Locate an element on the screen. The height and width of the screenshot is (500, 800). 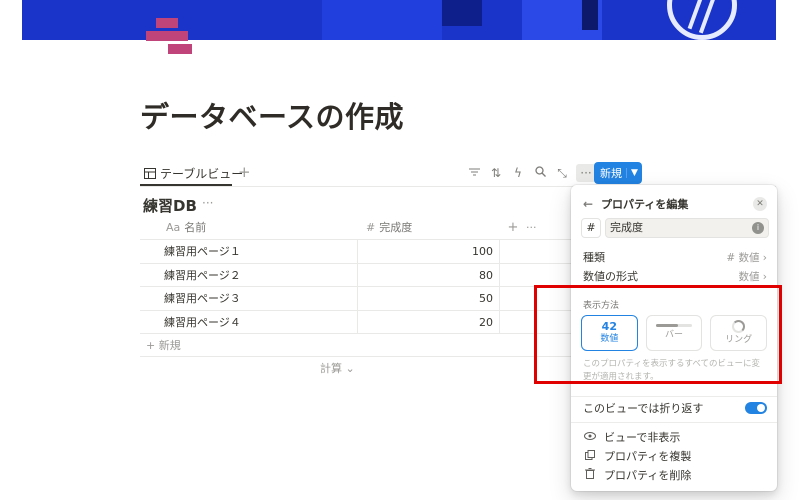
property-name-input: 完成度 i is located at coordinates (687, 228).